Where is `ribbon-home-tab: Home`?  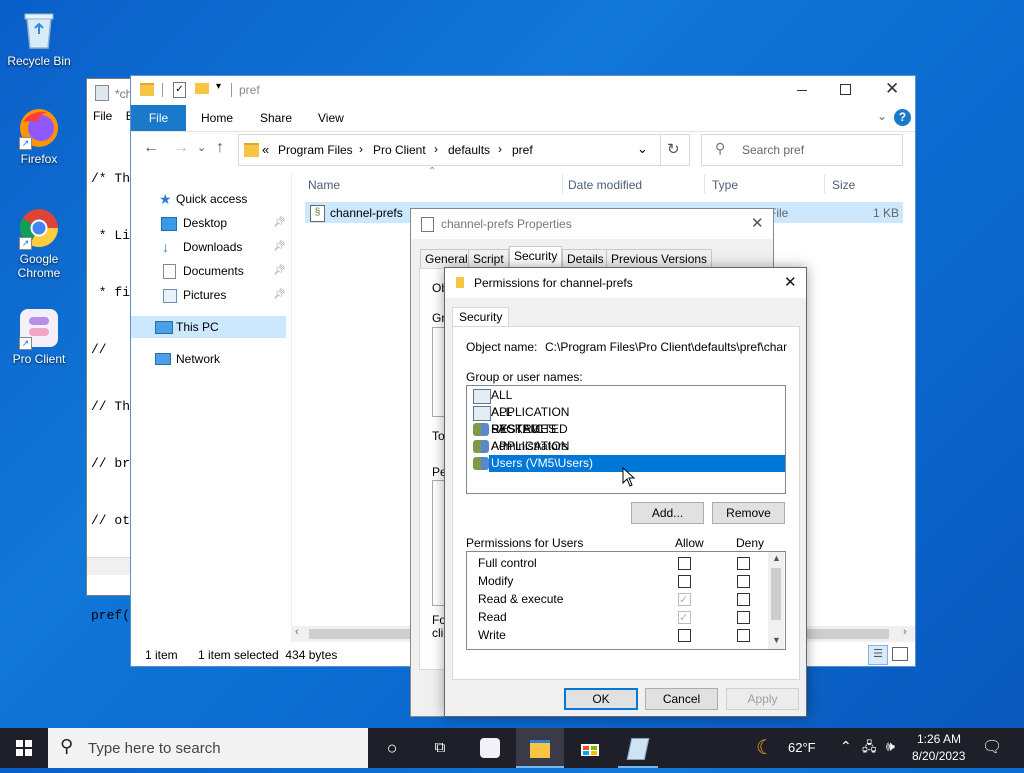 ribbon-home-tab: Home is located at coordinates (217, 118).